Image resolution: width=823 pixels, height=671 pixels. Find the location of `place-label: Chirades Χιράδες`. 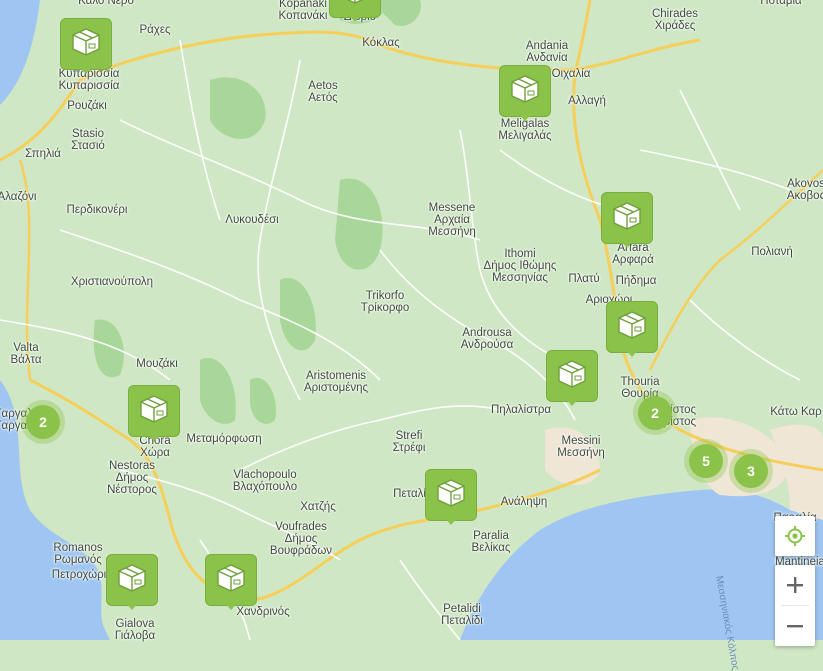

place-label: Chirades Χιράδες is located at coordinates (675, 20).